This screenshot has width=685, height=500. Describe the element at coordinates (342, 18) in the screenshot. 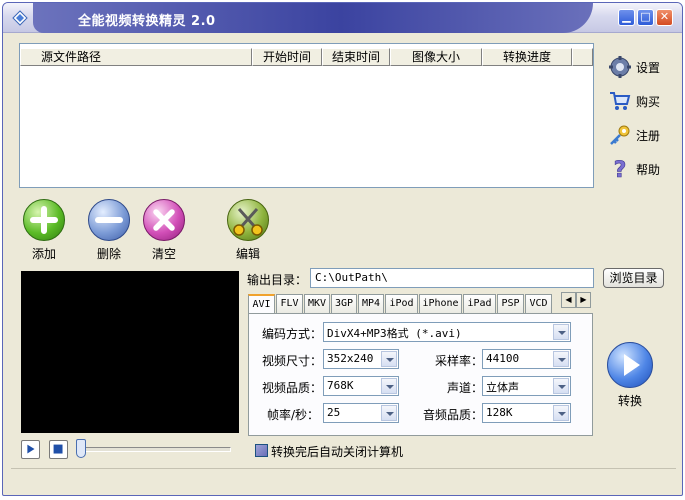

I see `title-bar: 全能视频转换精灵 2.0 ▁ □ ✕` at that location.